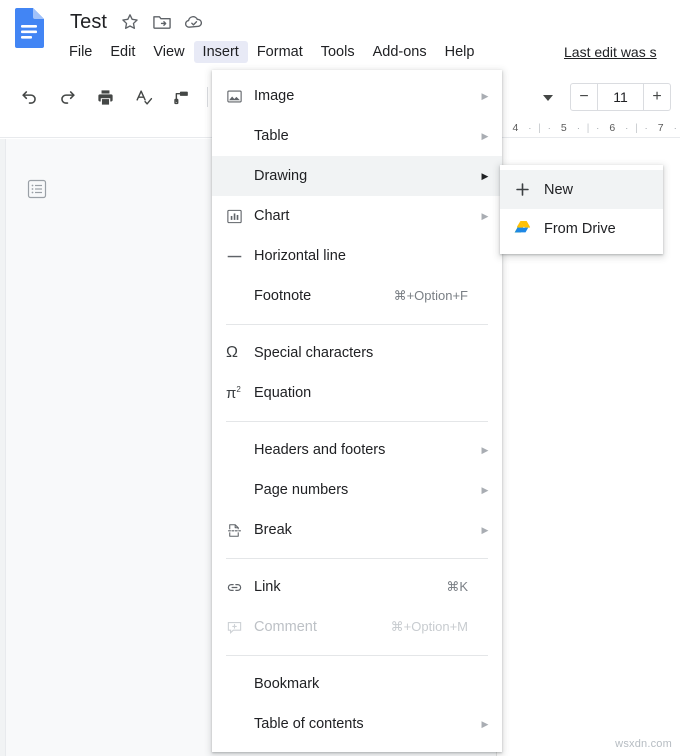  Describe the element at coordinates (357, 724) in the screenshot. I see `insert-table-of-contents: Table of contents ▶` at that location.